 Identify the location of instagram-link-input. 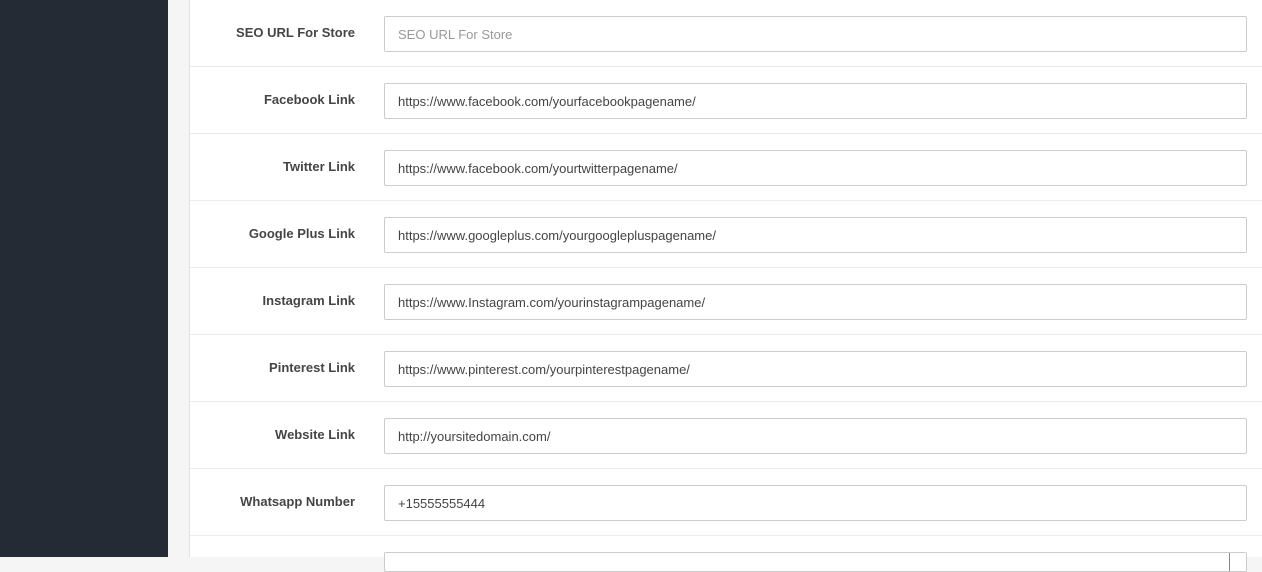
(815, 302).